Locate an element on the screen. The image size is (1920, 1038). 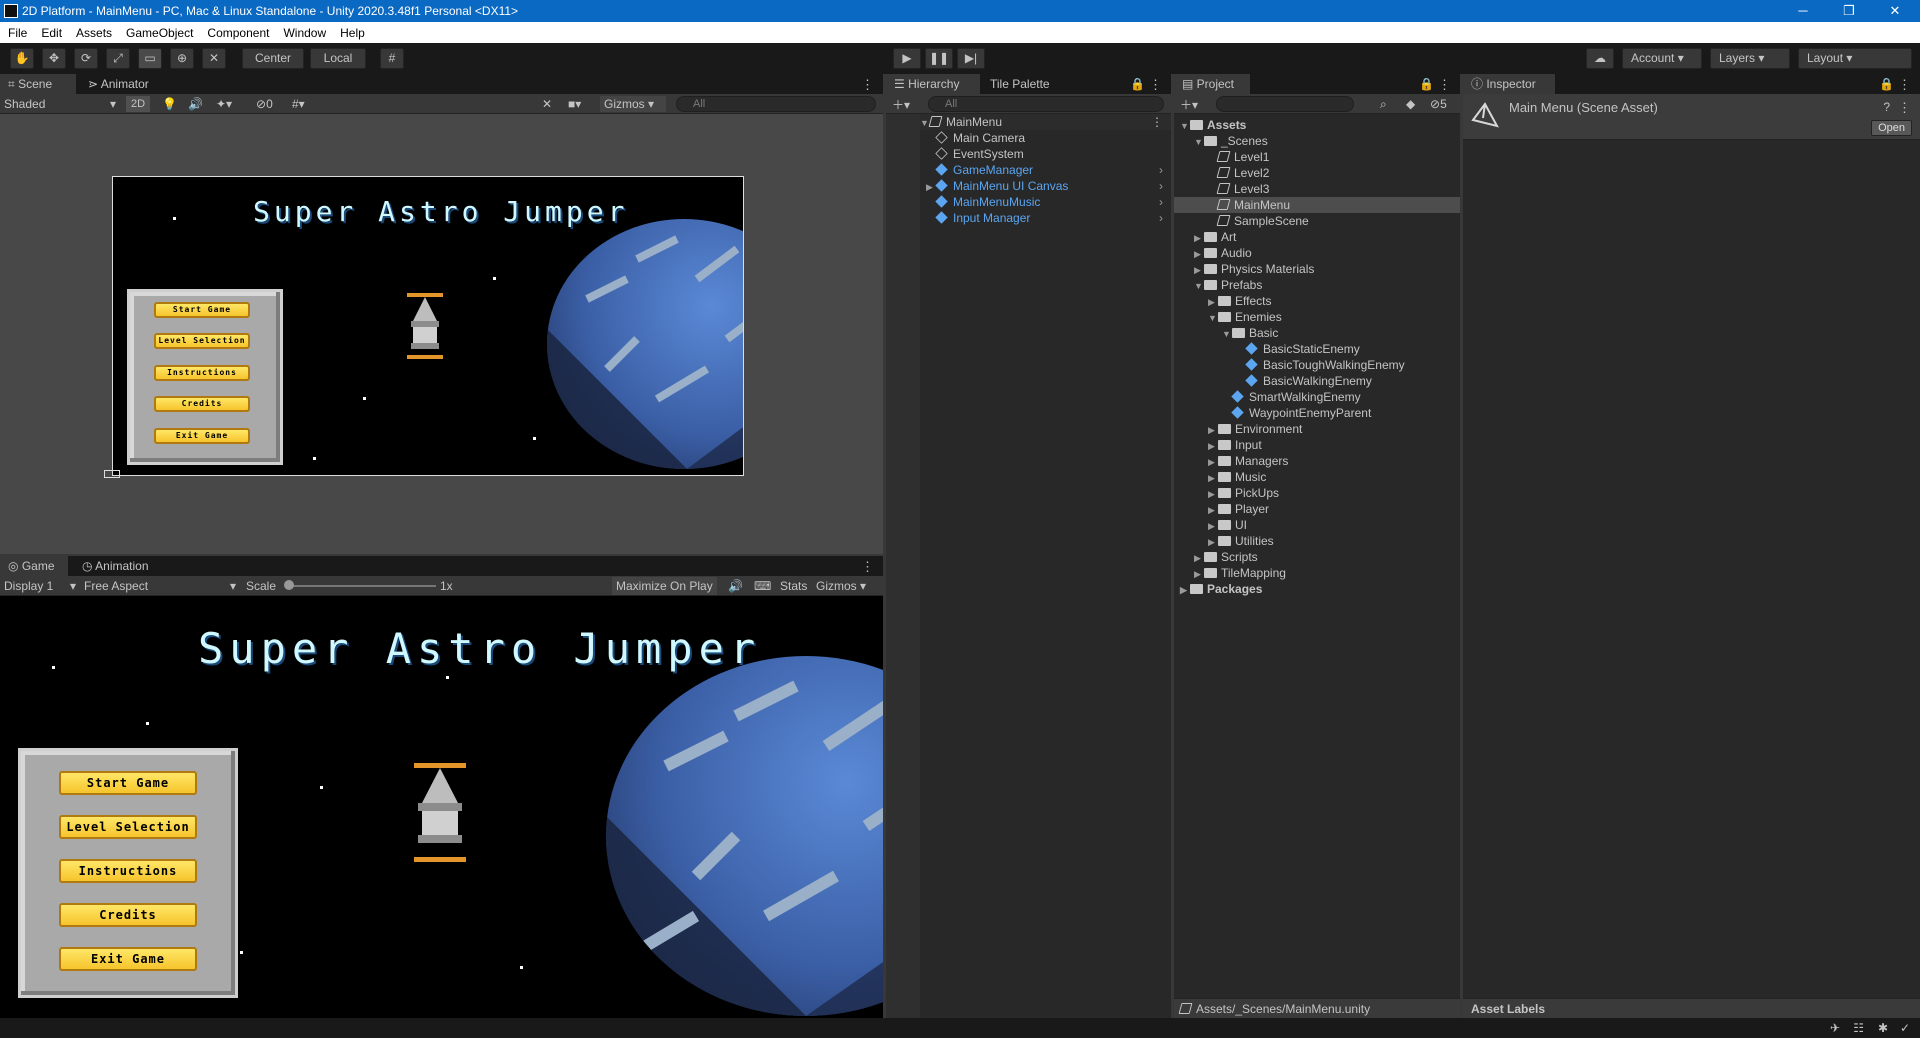
menu-help: Help is located at coordinates (352, 33).